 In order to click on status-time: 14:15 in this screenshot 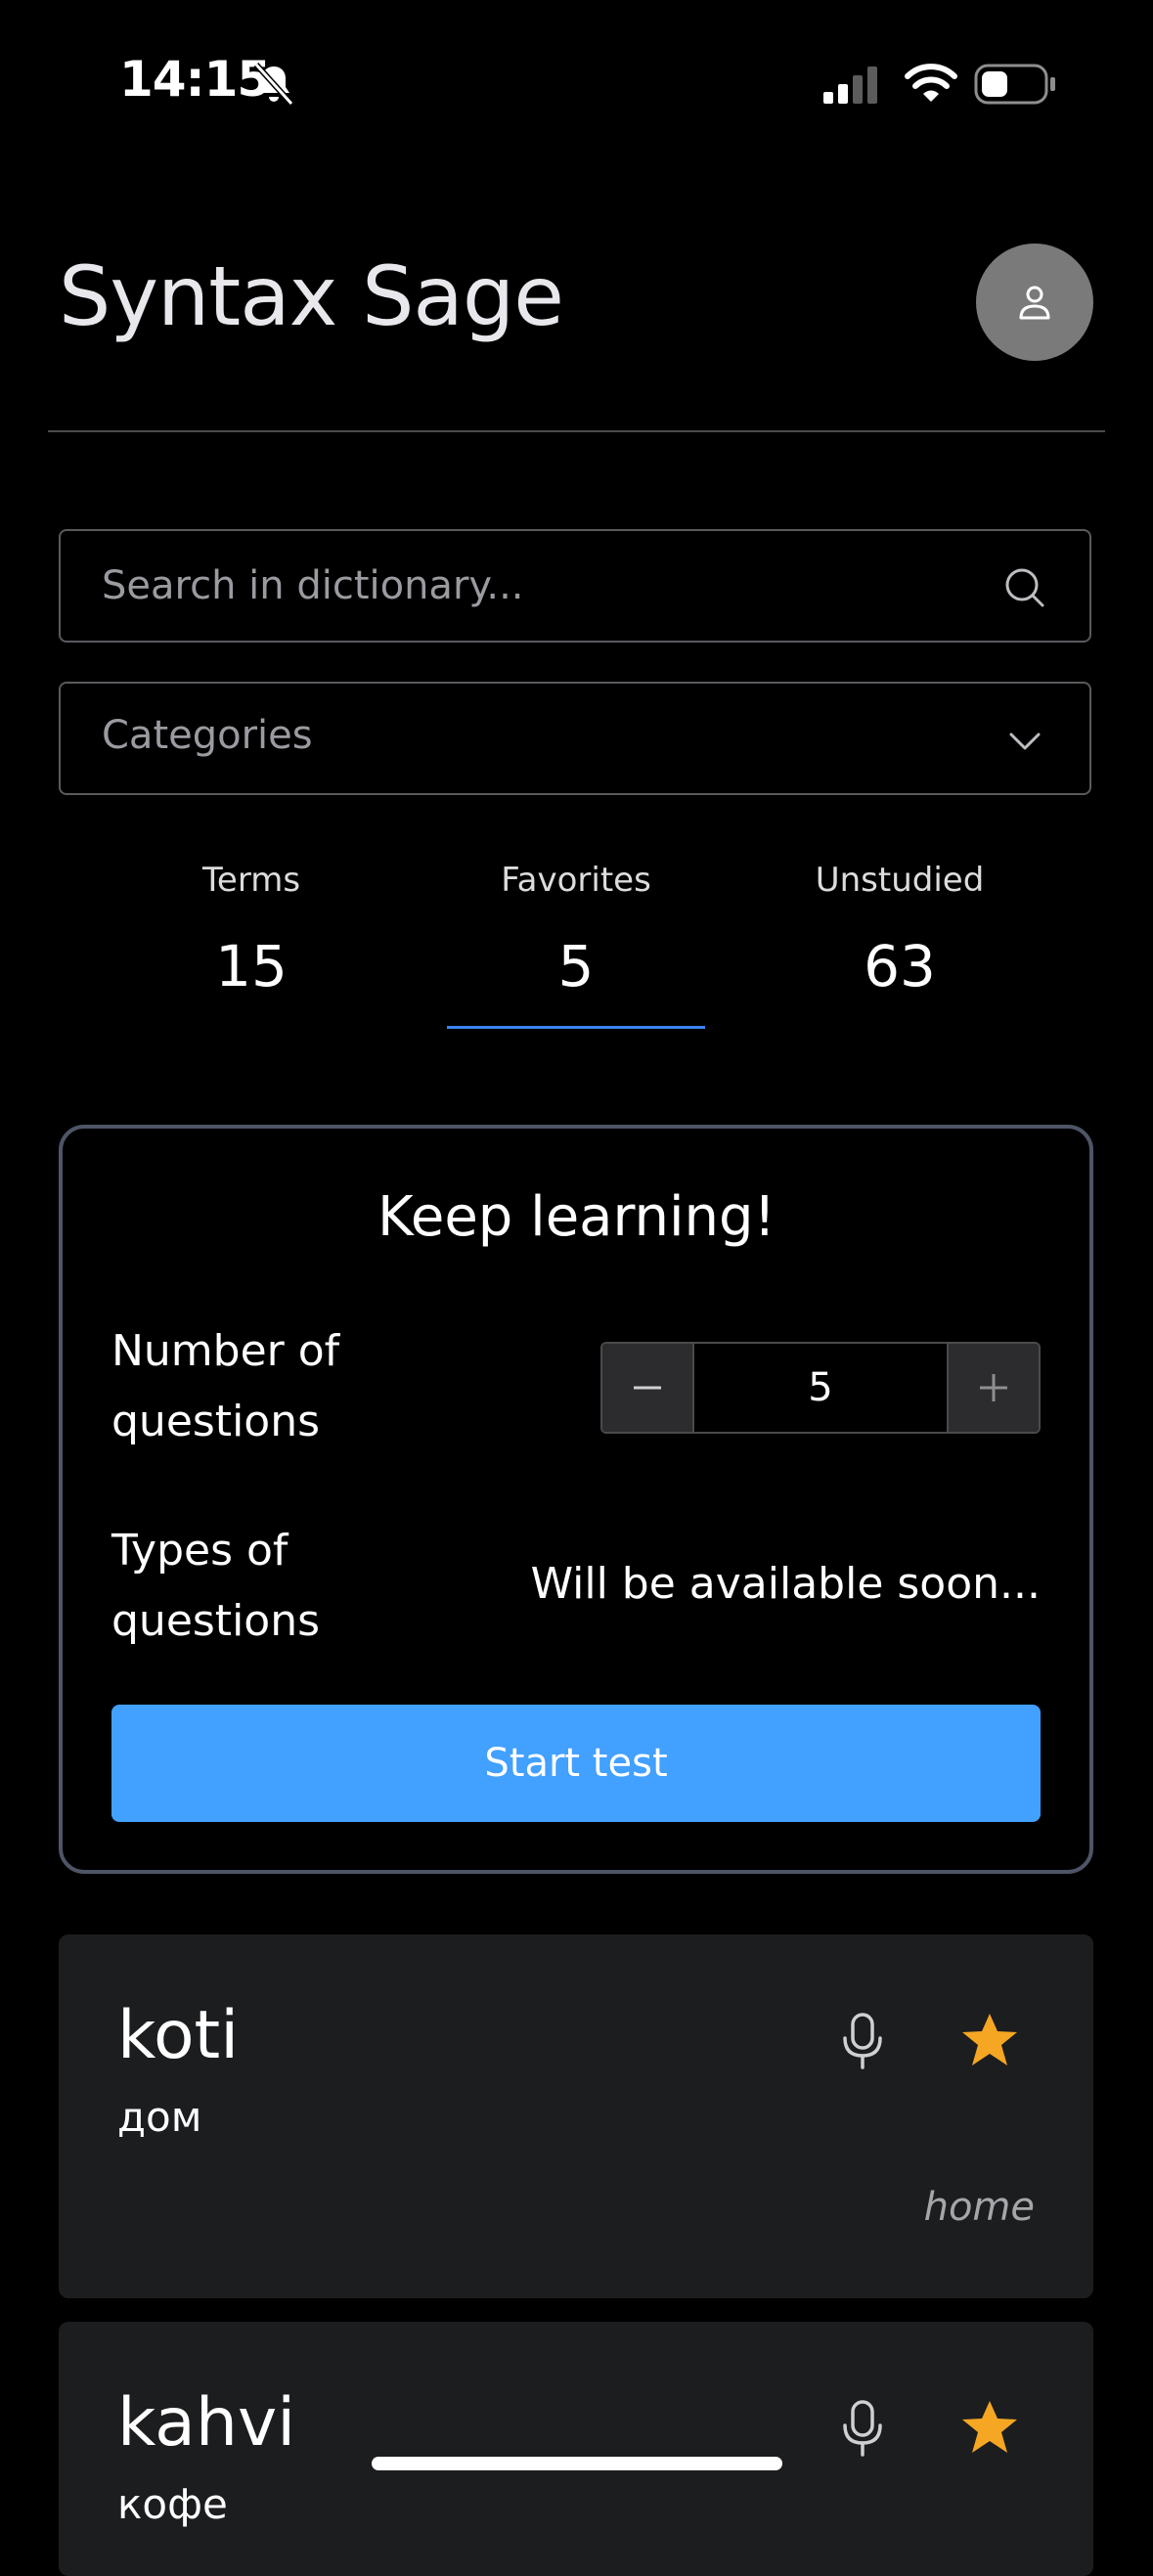, I will do `click(195, 79)`.